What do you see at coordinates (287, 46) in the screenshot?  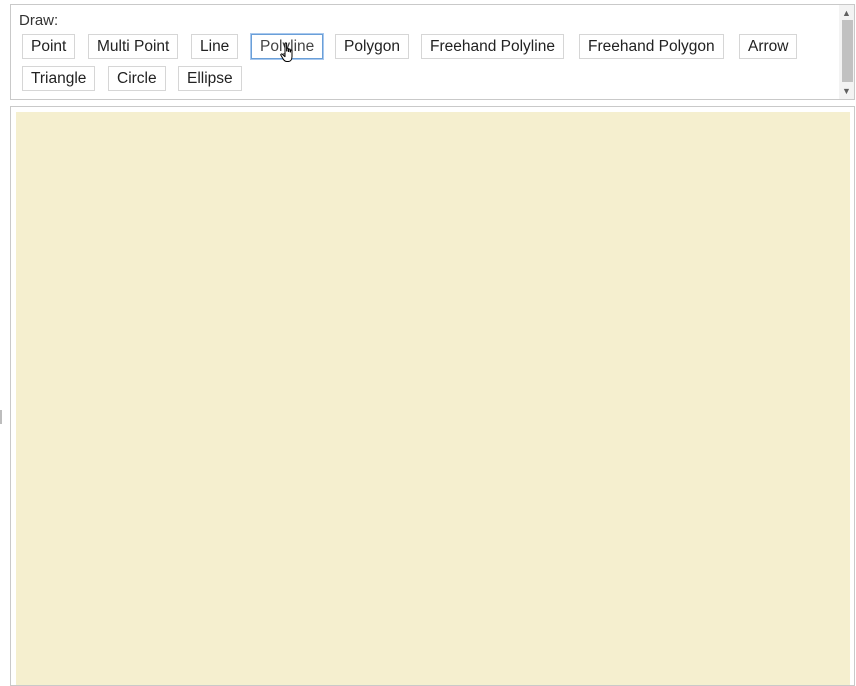 I see `polyline-button: Polyline` at bounding box center [287, 46].